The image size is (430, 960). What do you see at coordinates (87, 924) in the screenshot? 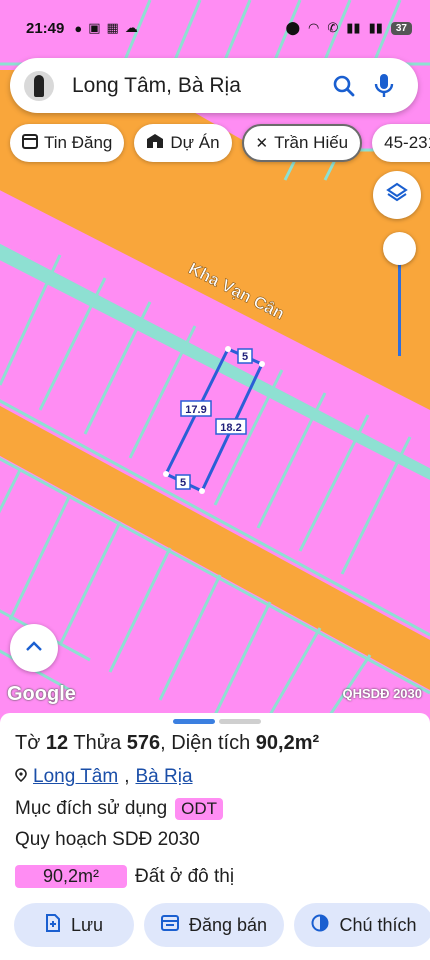
I see `save-label: Lưu` at bounding box center [87, 924].